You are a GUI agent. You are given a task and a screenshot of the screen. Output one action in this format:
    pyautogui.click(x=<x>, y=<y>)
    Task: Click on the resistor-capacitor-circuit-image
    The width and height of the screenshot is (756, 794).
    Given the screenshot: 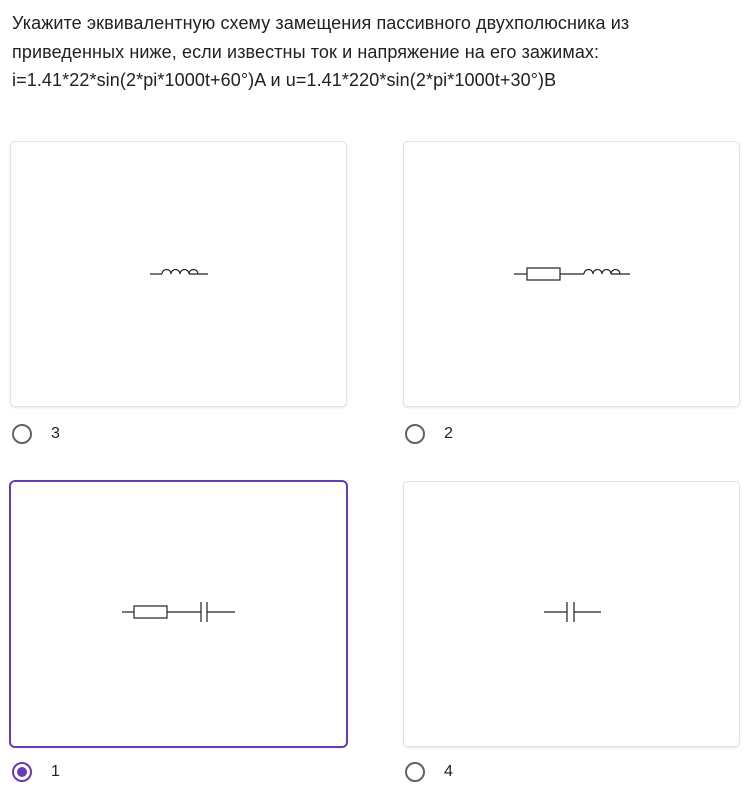 What is the action you would take?
    pyautogui.click(x=178, y=612)
    